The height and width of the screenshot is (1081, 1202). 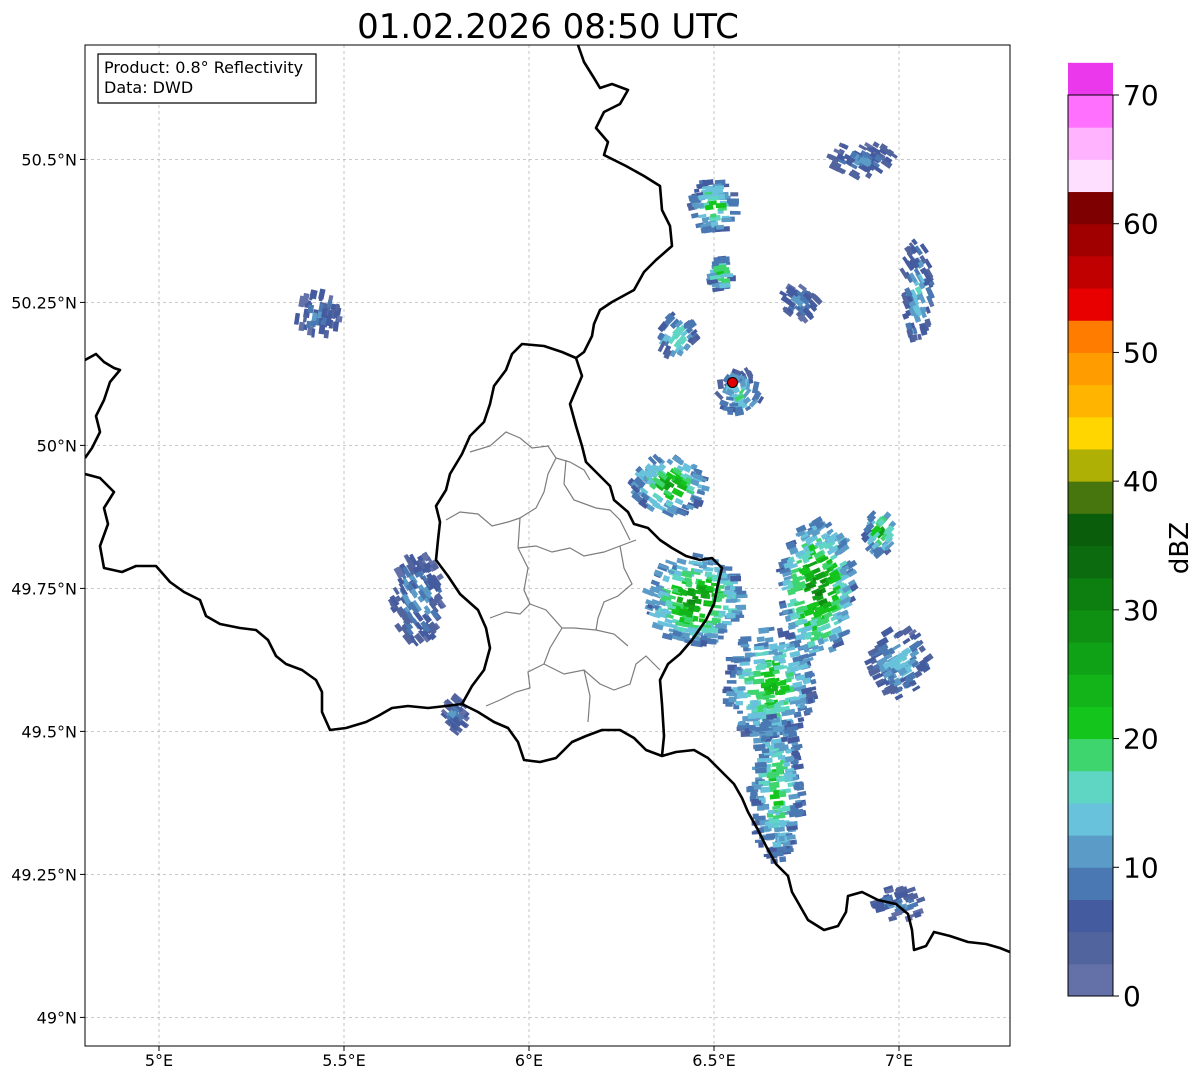 What do you see at coordinates (1136, 546) in the screenshot?
I see `colorbar-ticks: 0 10 20 30 40 50 60 70` at bounding box center [1136, 546].